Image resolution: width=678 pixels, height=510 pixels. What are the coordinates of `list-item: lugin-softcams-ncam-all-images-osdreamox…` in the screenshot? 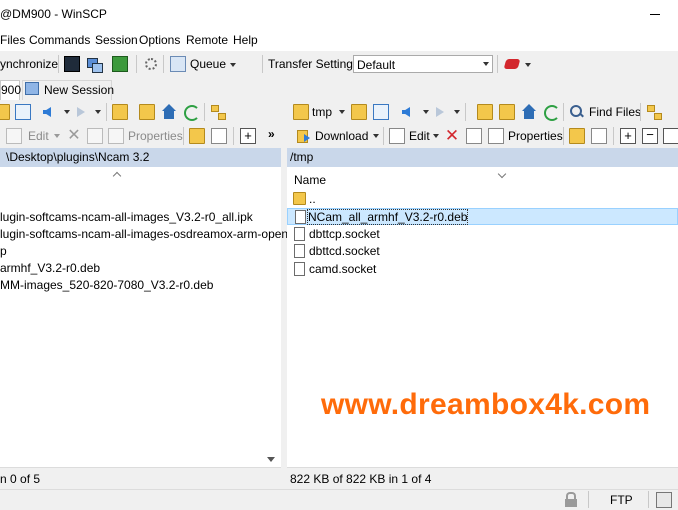 It's located at (149, 234).